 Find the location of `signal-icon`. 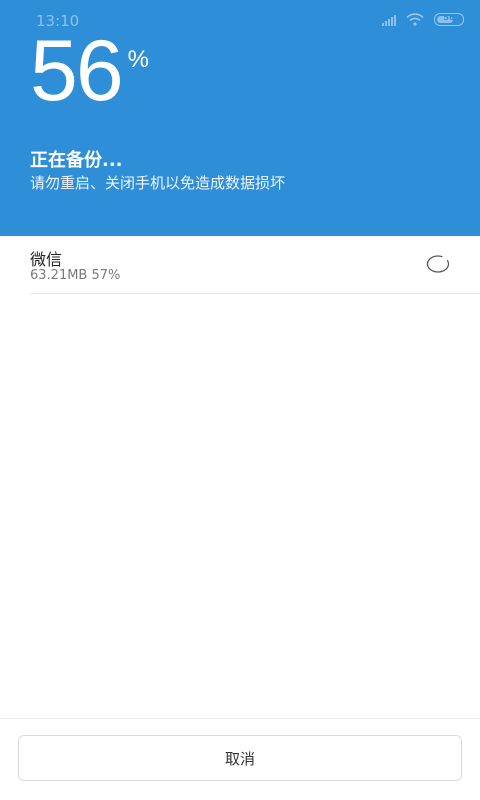

signal-icon is located at coordinates (389, 20).